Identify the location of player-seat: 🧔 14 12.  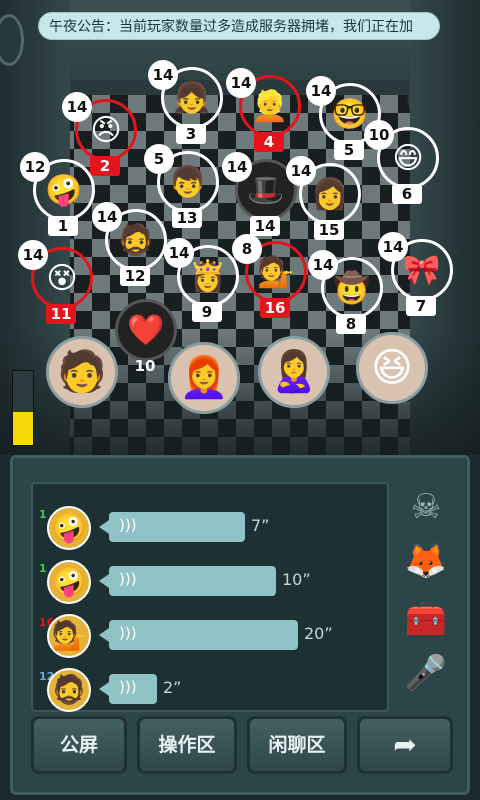
(132, 244).